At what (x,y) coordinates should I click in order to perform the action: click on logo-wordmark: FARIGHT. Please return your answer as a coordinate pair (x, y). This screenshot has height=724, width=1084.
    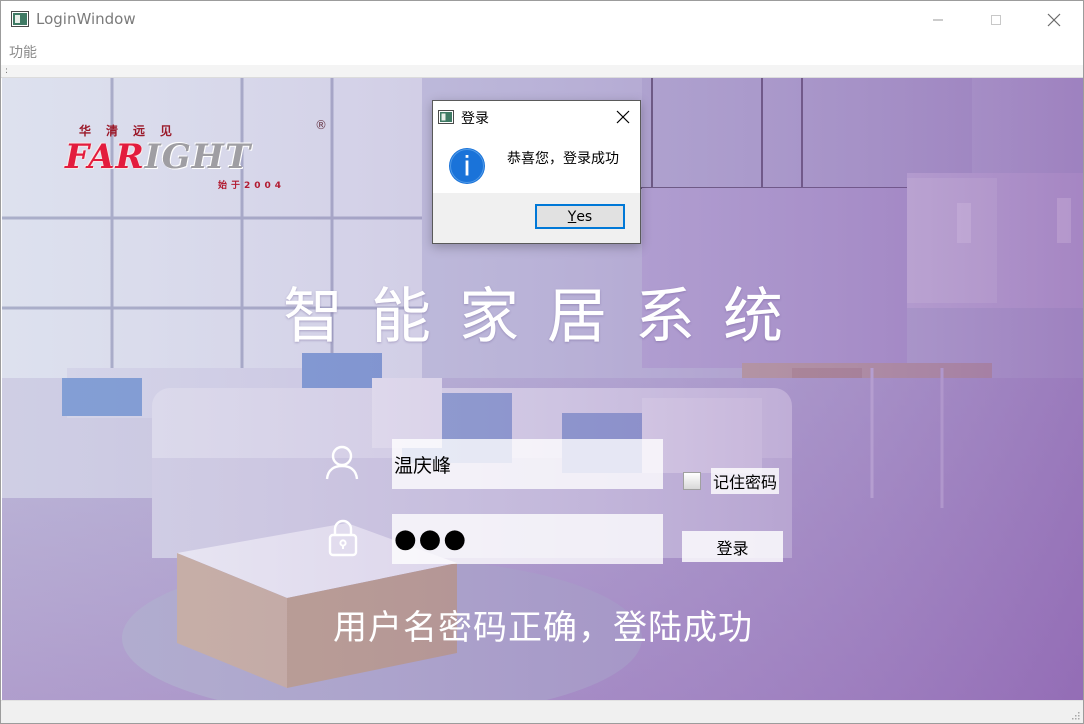
    Looking at the image, I should click on (158, 157).